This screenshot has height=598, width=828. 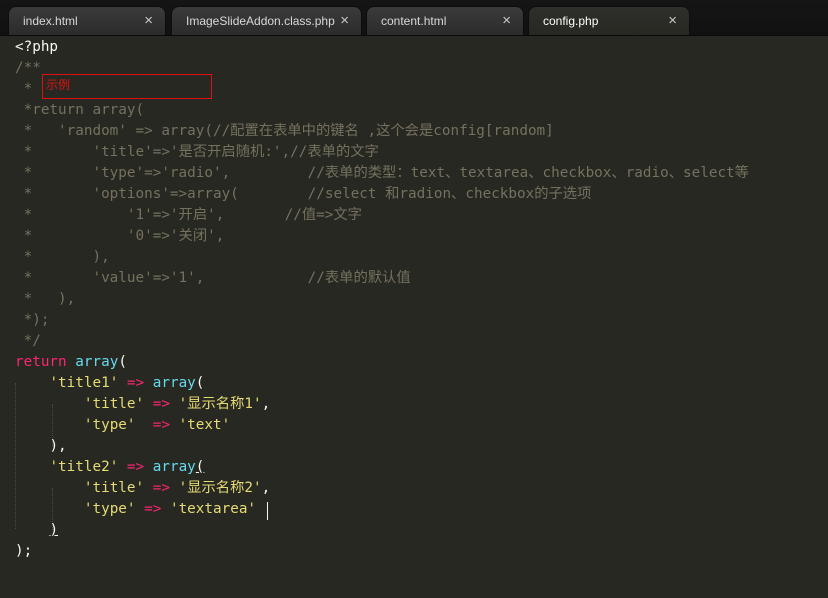 I want to click on matched-bracket: (, so click(x=200, y=467).